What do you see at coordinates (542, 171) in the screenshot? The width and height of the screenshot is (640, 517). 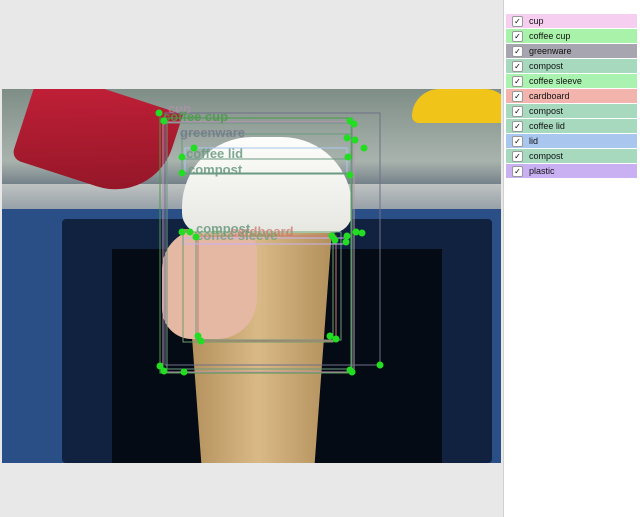 I see `label-text: plastic` at bounding box center [542, 171].